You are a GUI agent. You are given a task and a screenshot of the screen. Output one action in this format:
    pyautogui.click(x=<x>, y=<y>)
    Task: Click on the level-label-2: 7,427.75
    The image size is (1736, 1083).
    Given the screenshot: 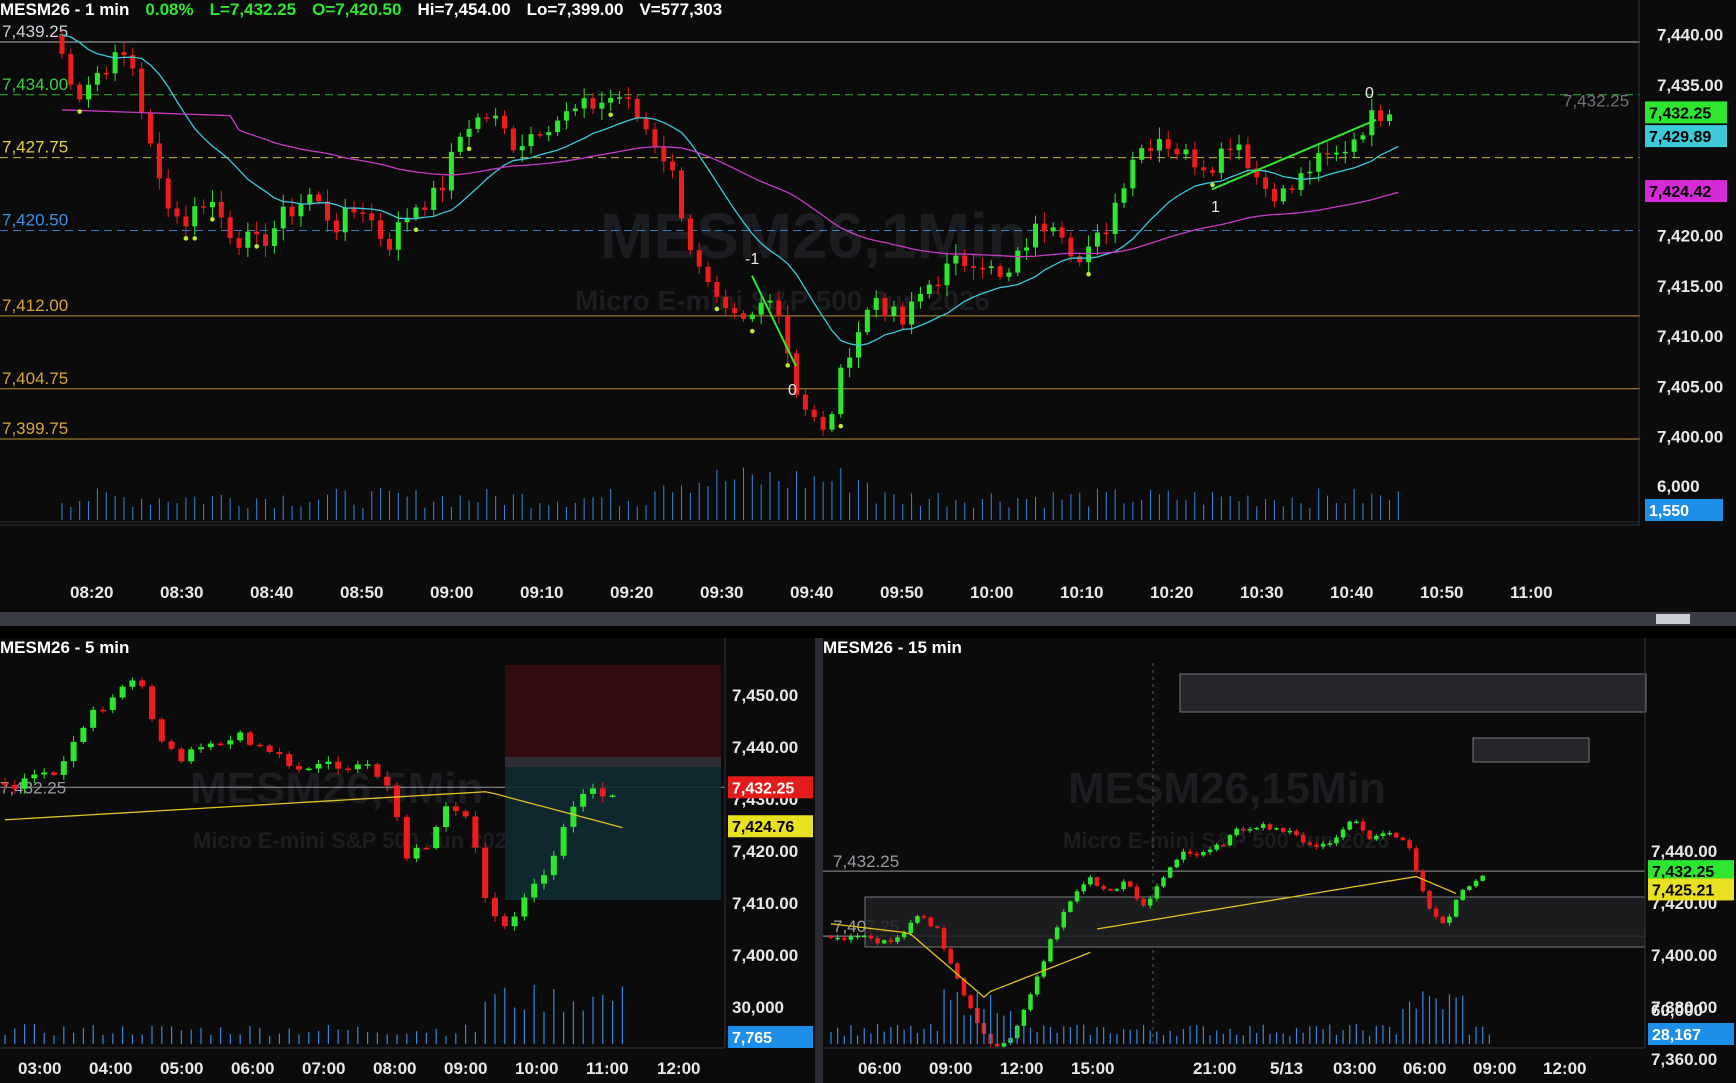 What is the action you would take?
    pyautogui.click(x=35, y=147)
    